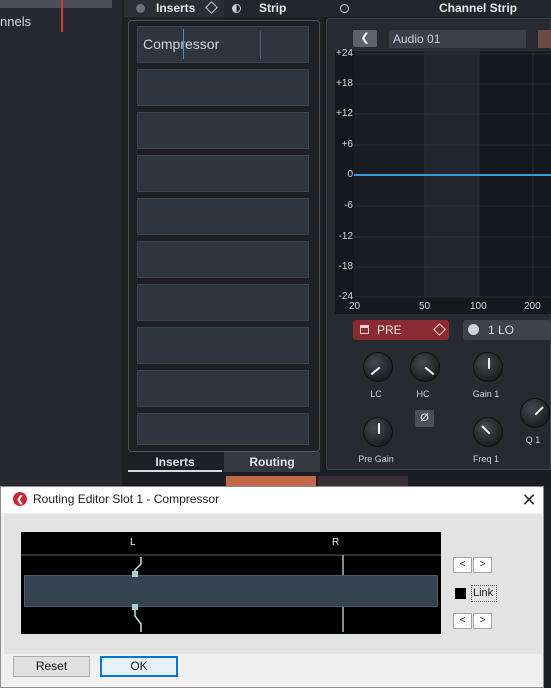 Image resolution: width=551 pixels, height=688 pixels. What do you see at coordinates (376, 459) in the screenshot?
I see `pre-gain-label: Pre Gain` at bounding box center [376, 459].